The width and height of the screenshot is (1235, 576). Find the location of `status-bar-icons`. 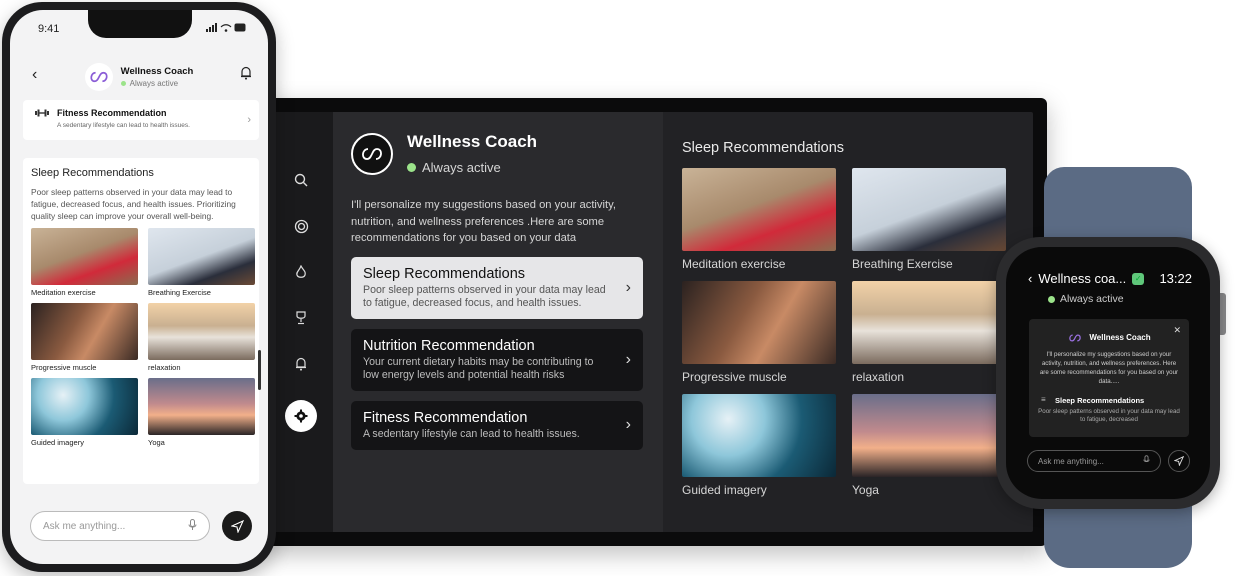

status-bar-icons is located at coordinates (226, 29).